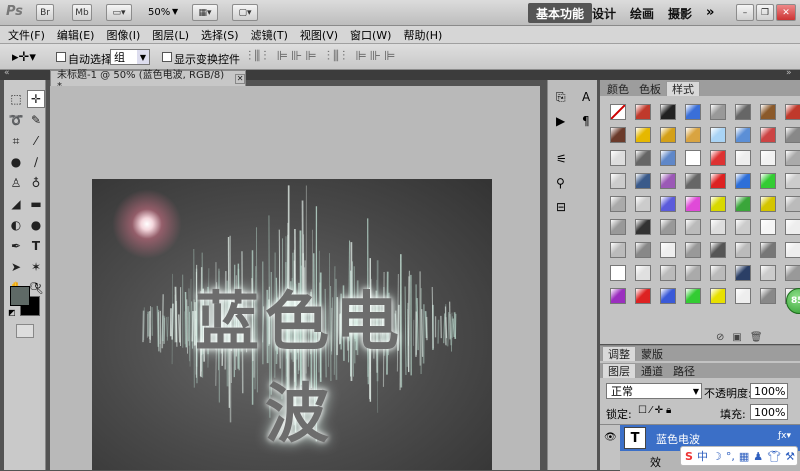 Image resolution: width=800 pixels, height=471 pixels. I want to click on ime-toolbar: S 中☽°,▦♟👕︎⚒, so click(739, 456).